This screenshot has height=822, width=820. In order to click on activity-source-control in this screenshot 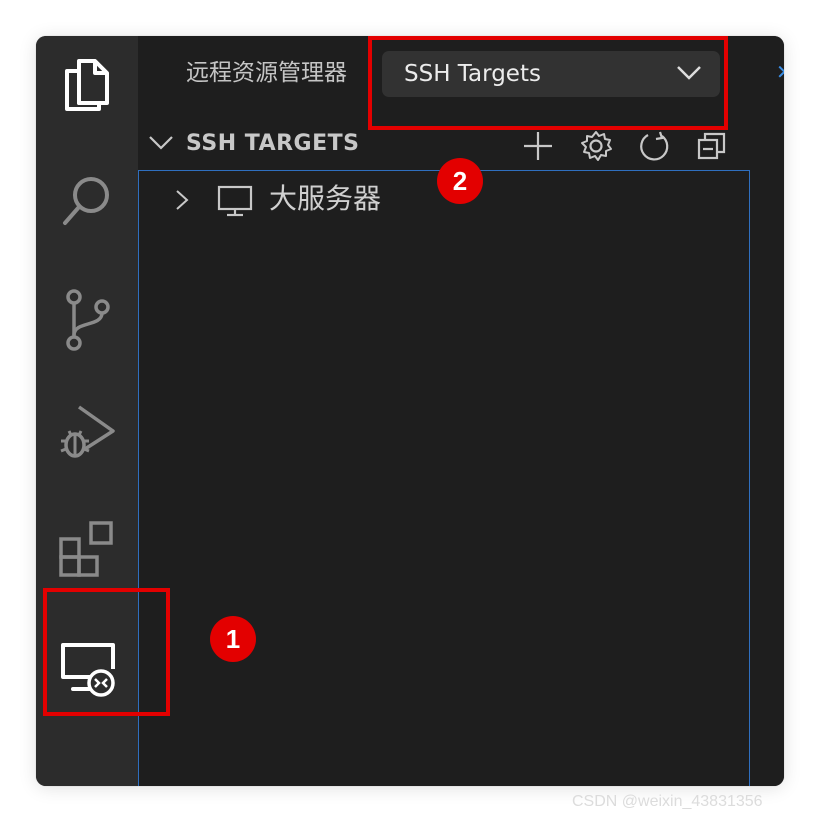, I will do `click(87, 319)`.